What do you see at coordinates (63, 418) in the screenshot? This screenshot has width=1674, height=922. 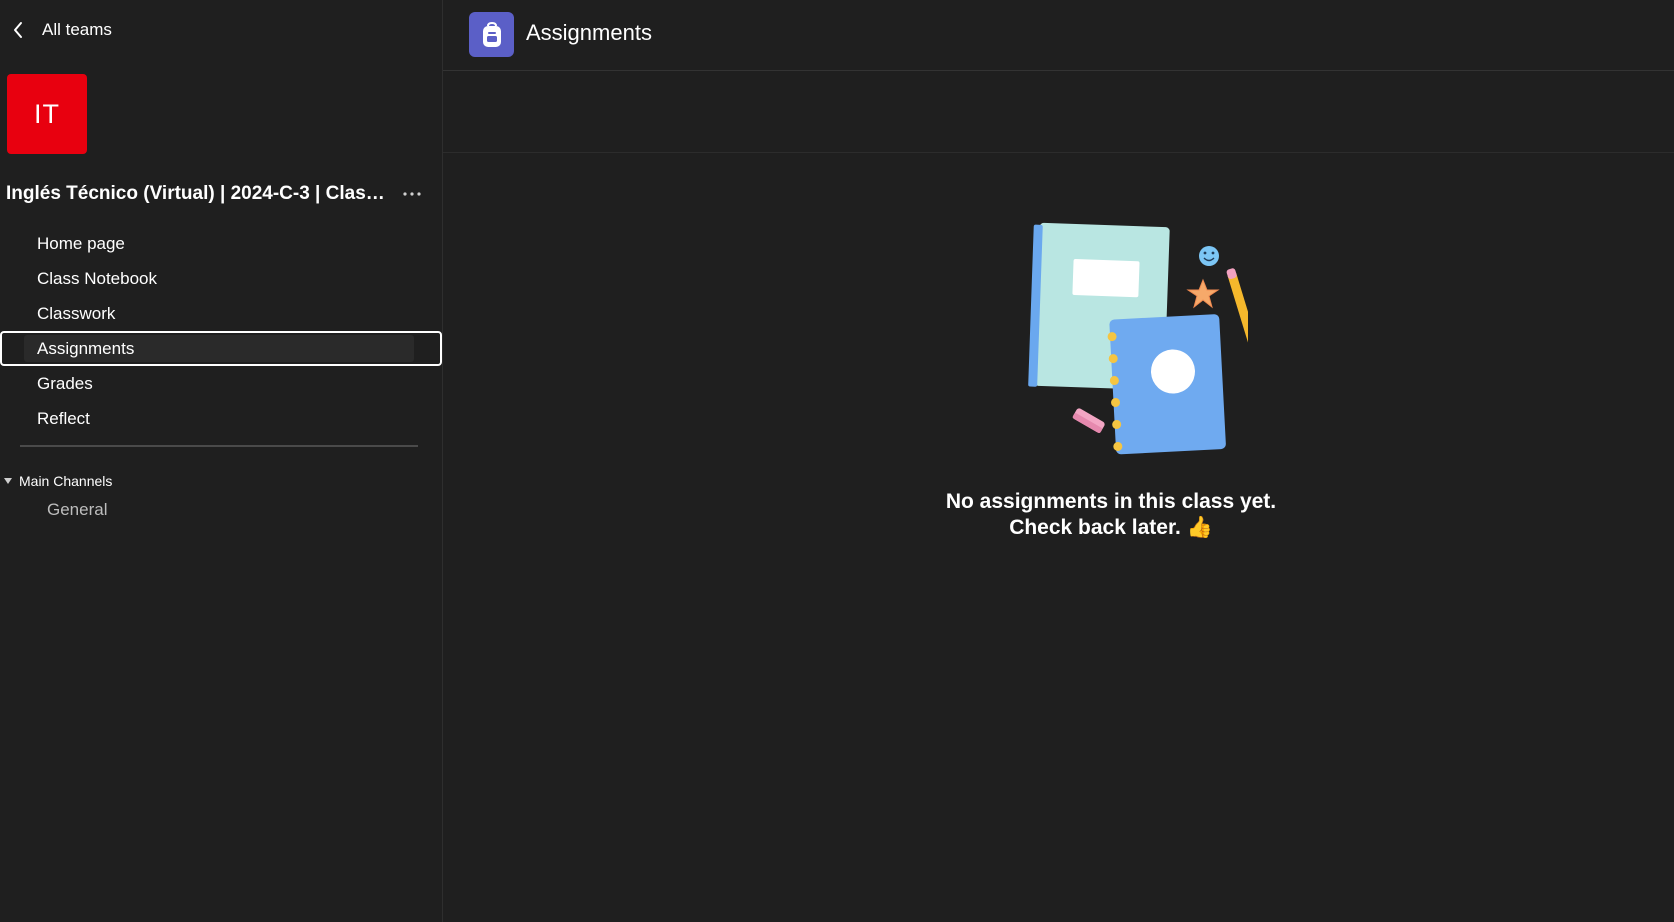 I see `nav-item-label: Reflect` at bounding box center [63, 418].